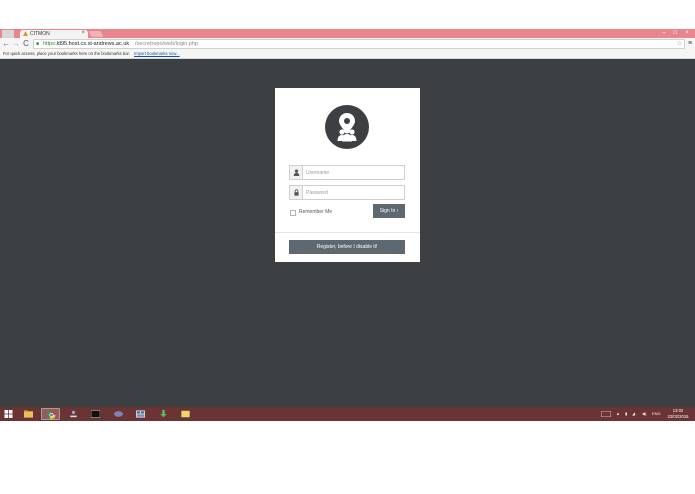 This screenshot has width=695, height=494. Describe the element at coordinates (25, 33) in the screenshot. I see `favicon-icon` at that location.